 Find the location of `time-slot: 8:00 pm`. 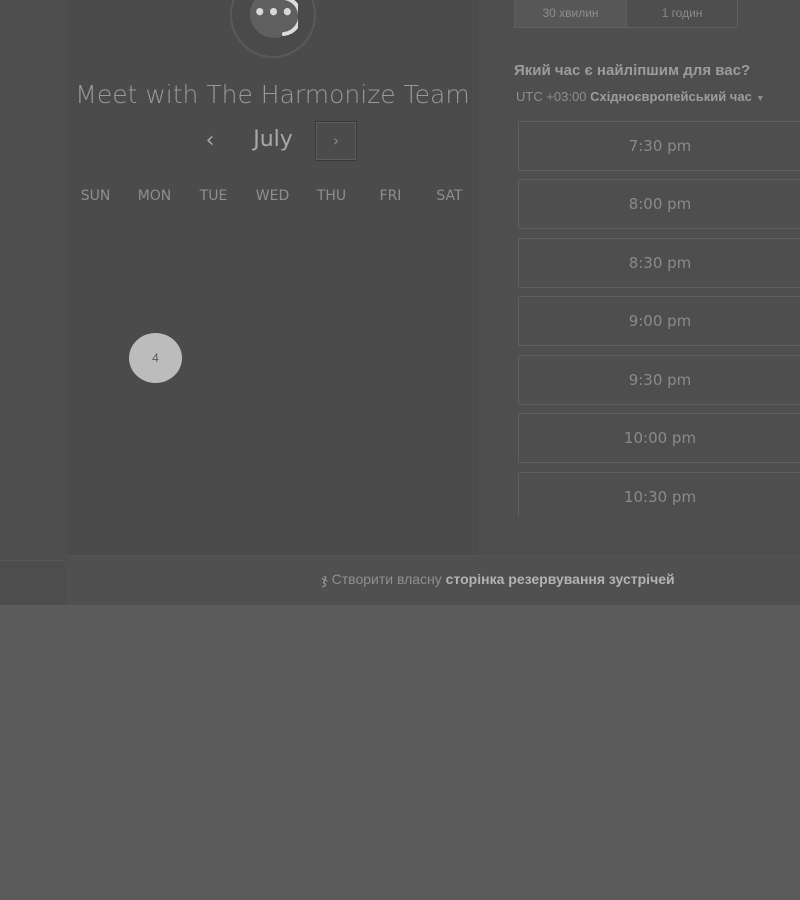

time-slot: 8:00 pm is located at coordinates (659, 204).